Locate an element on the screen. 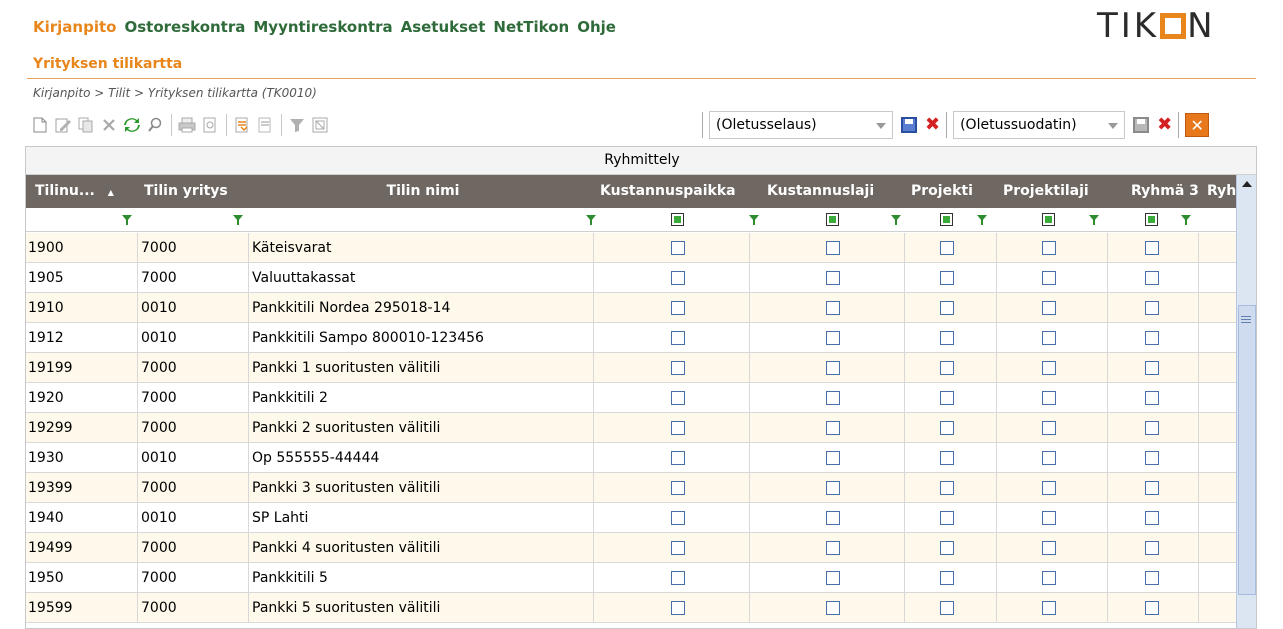 Image resolution: width=1283 pixels, height=629 pixels. col-header-kustannuslaji: Kustannuslaji is located at coordinates (840, 191).